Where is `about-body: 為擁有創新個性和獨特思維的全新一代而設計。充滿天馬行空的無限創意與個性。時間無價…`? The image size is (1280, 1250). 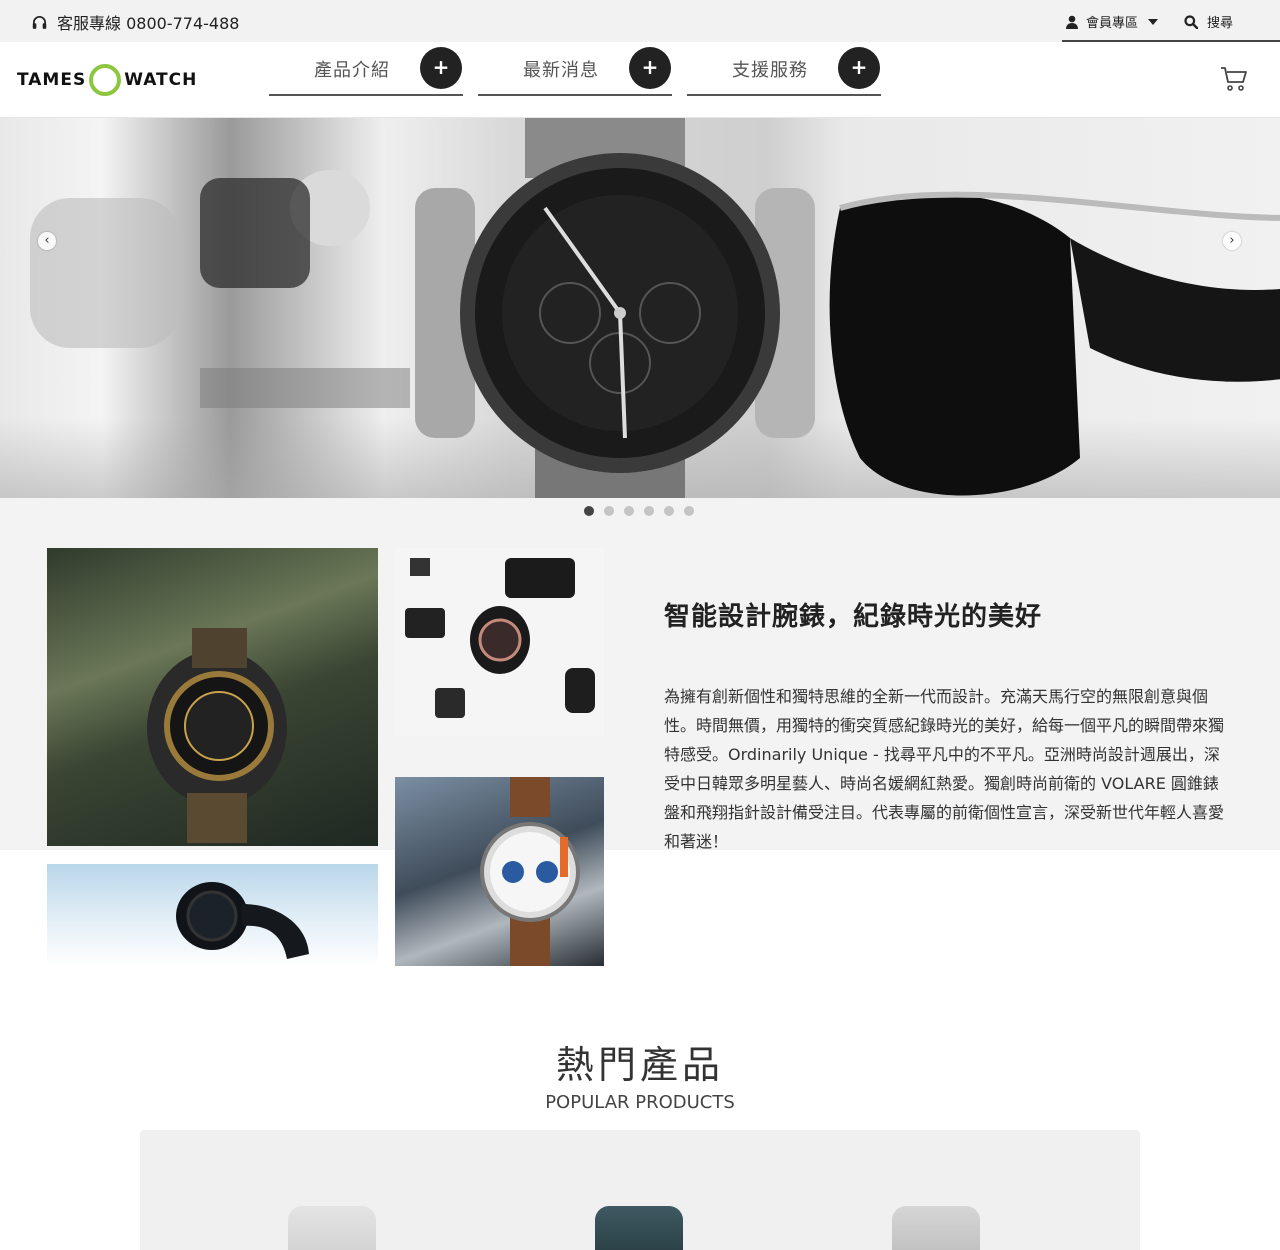 about-body: 為擁有創新個性和獨特思維的全新一代而設計。充滿天馬行空的無限創意與個性。時間無價… is located at coordinates (944, 769).